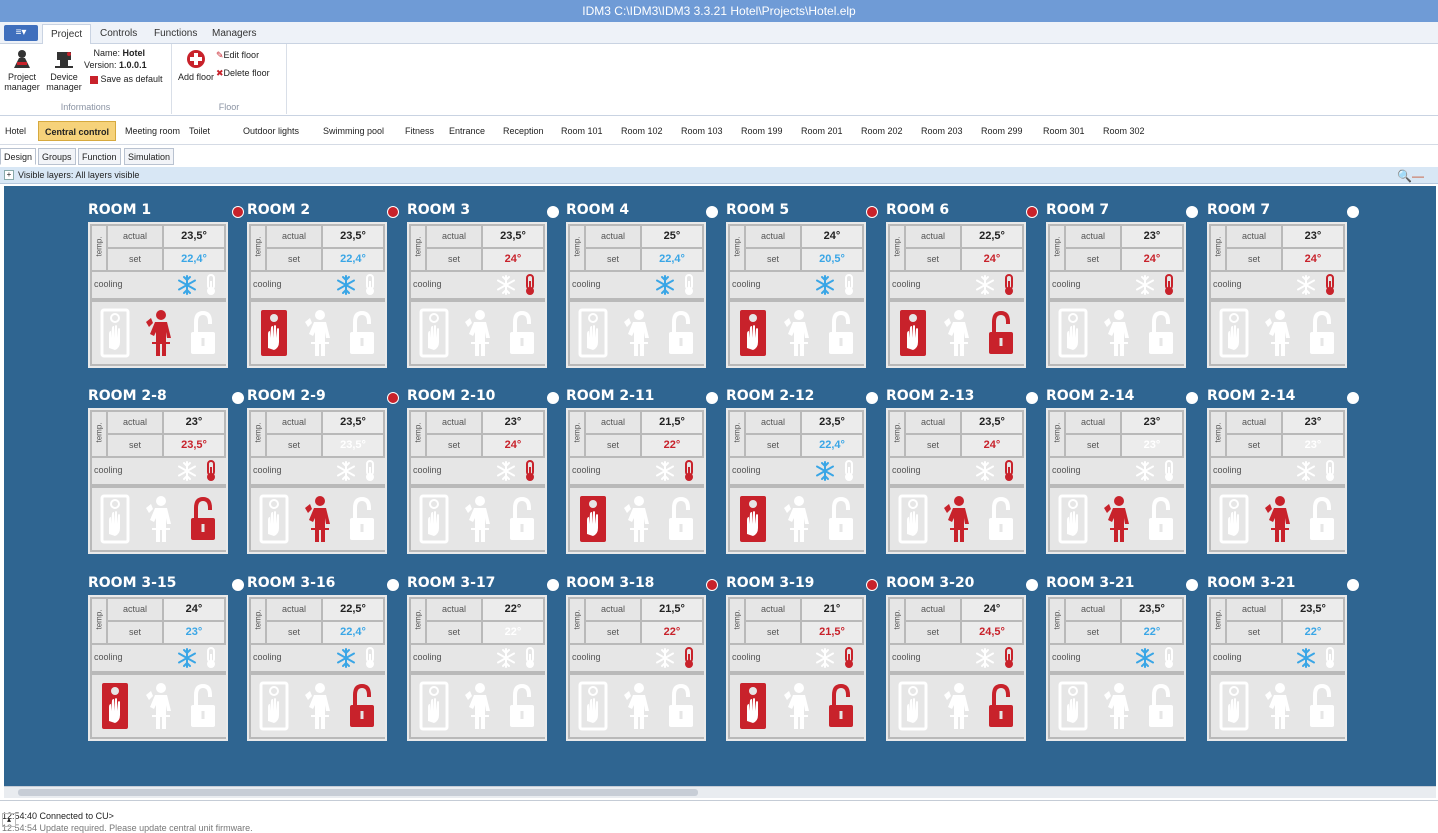 The height and width of the screenshot is (833, 1438). I want to click on floor-tab: Room 101, so click(582, 131).